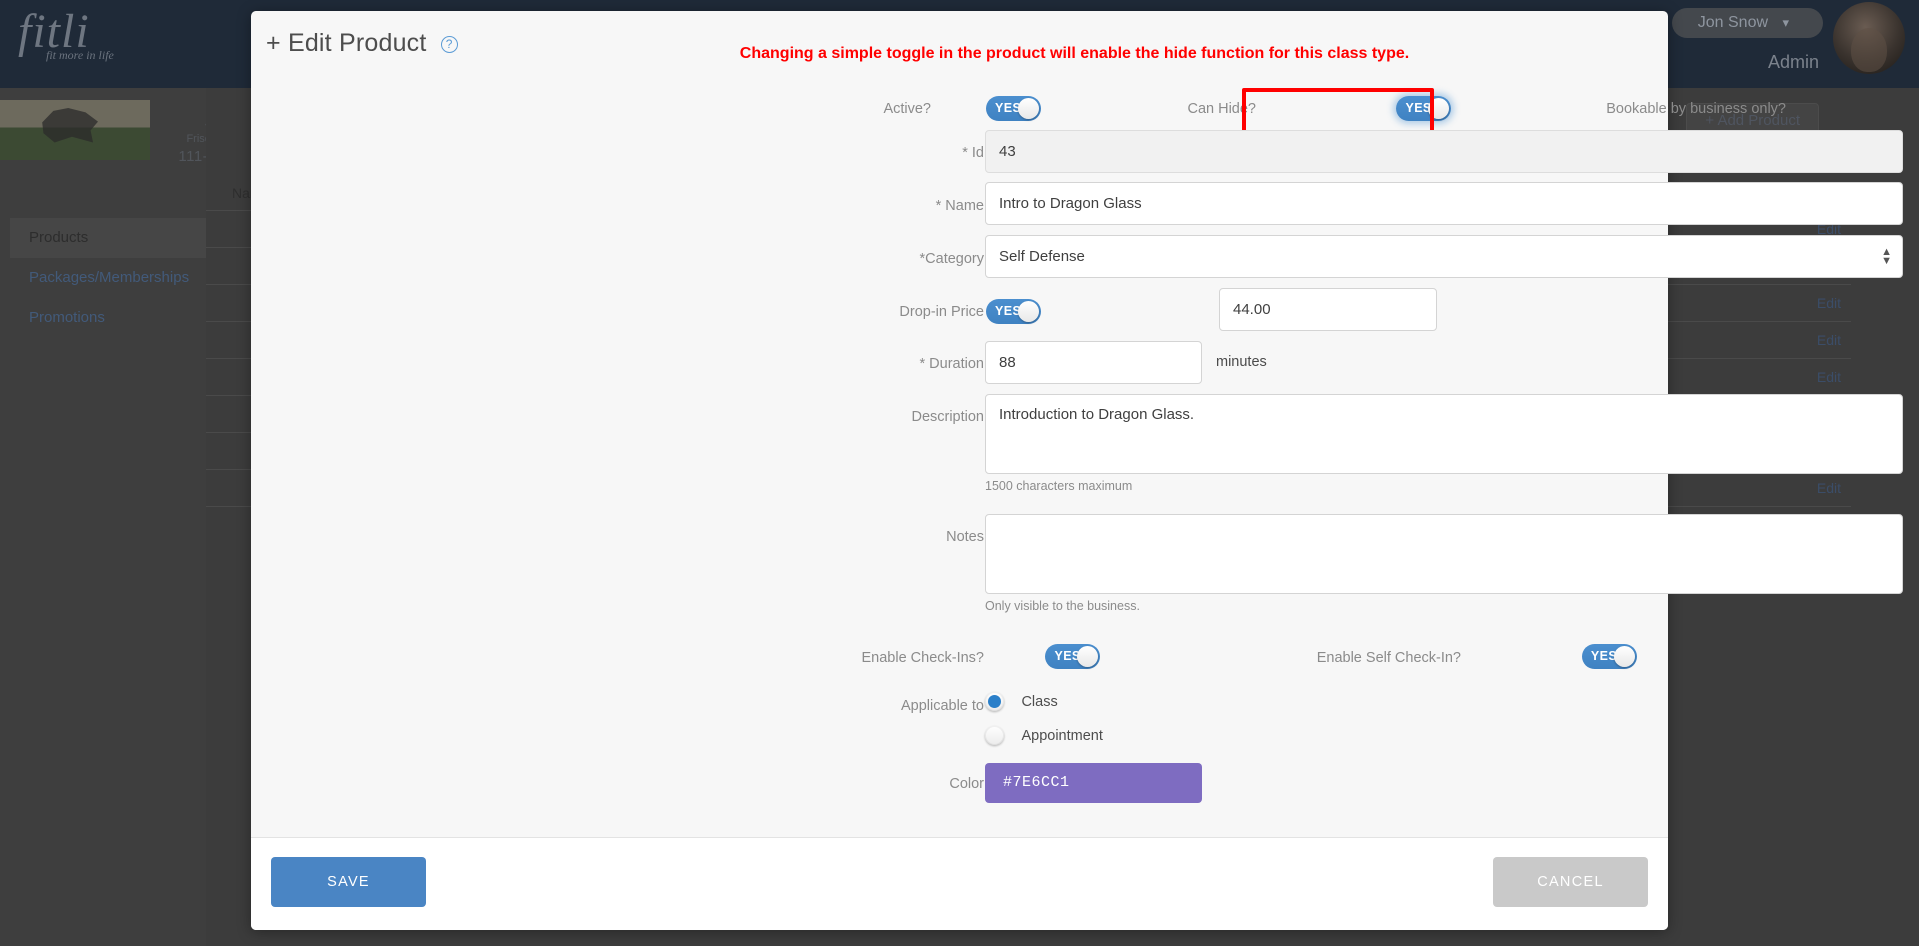 The width and height of the screenshot is (1919, 946). What do you see at coordinates (67, 317) in the screenshot?
I see `sidebar-item-label: Promotions` at bounding box center [67, 317].